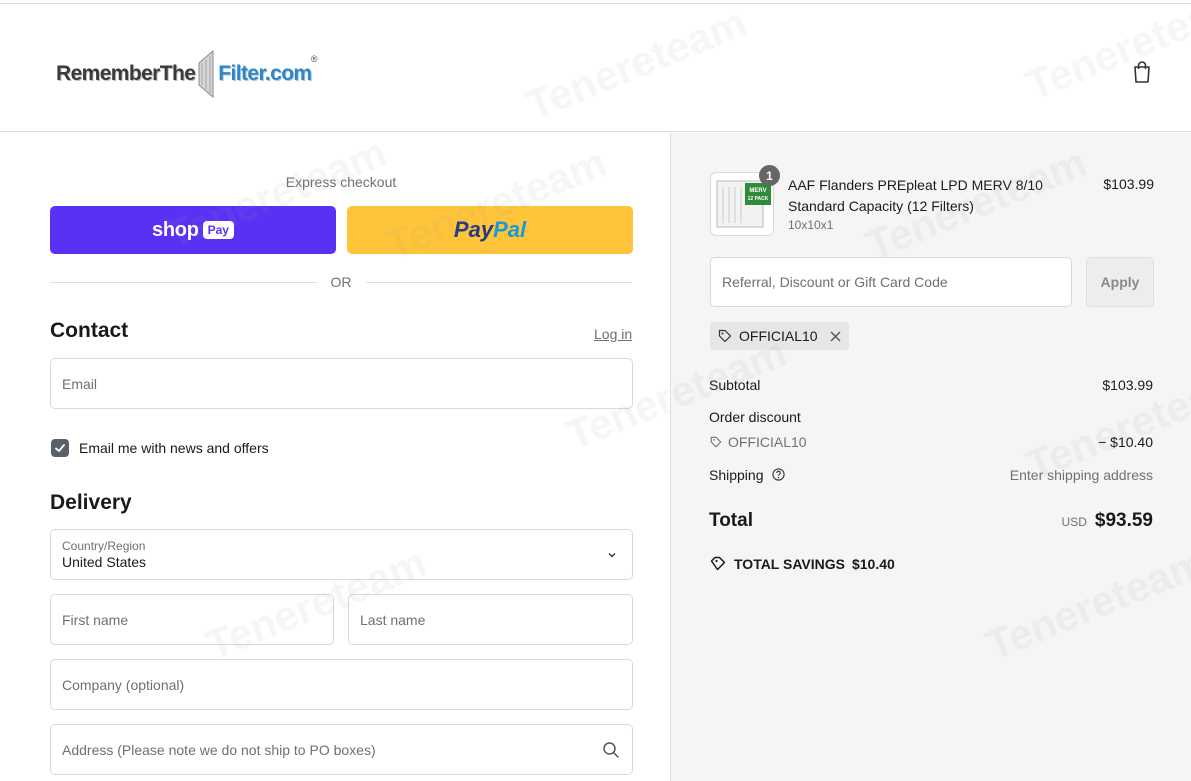 The image size is (1191, 781). I want to click on first-name-field: First name, so click(192, 619).